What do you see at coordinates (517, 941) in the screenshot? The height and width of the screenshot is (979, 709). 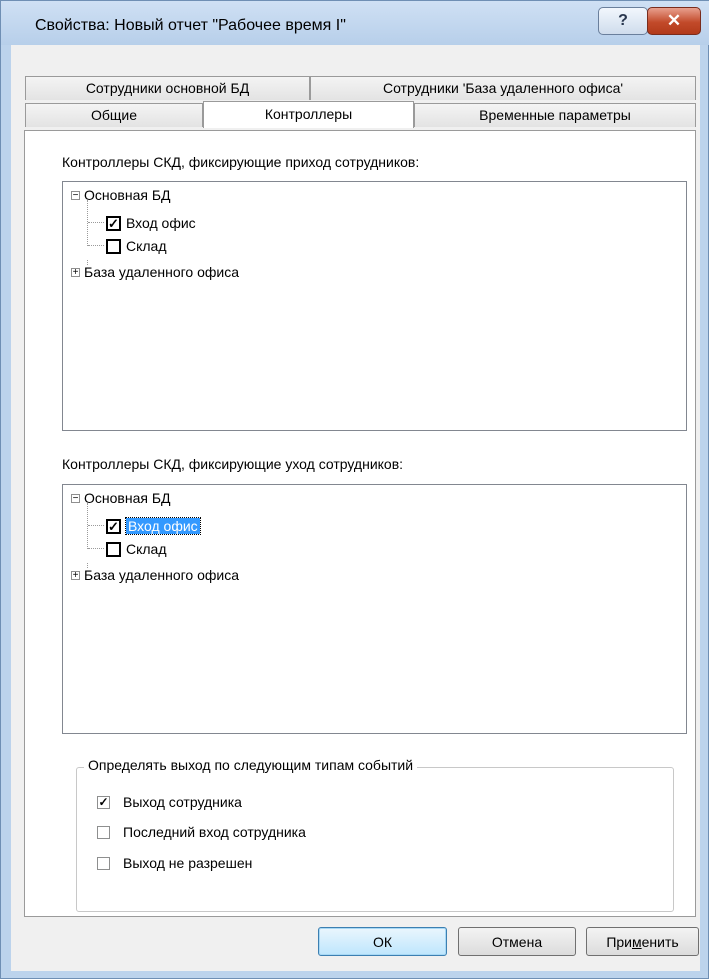 I see `cancel-button: Отмена` at bounding box center [517, 941].